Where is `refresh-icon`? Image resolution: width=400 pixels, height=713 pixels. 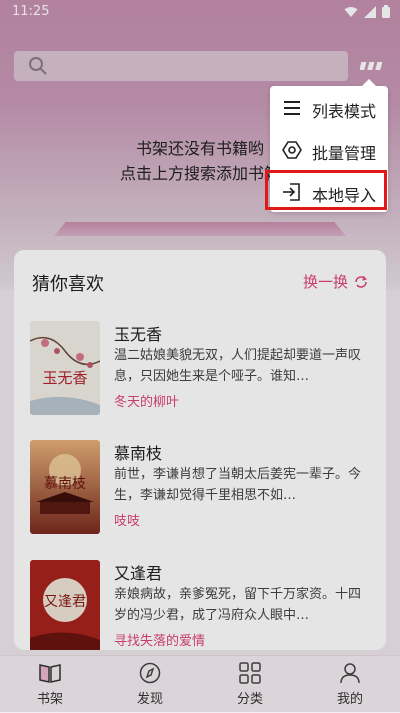
refresh-icon is located at coordinates (361, 281).